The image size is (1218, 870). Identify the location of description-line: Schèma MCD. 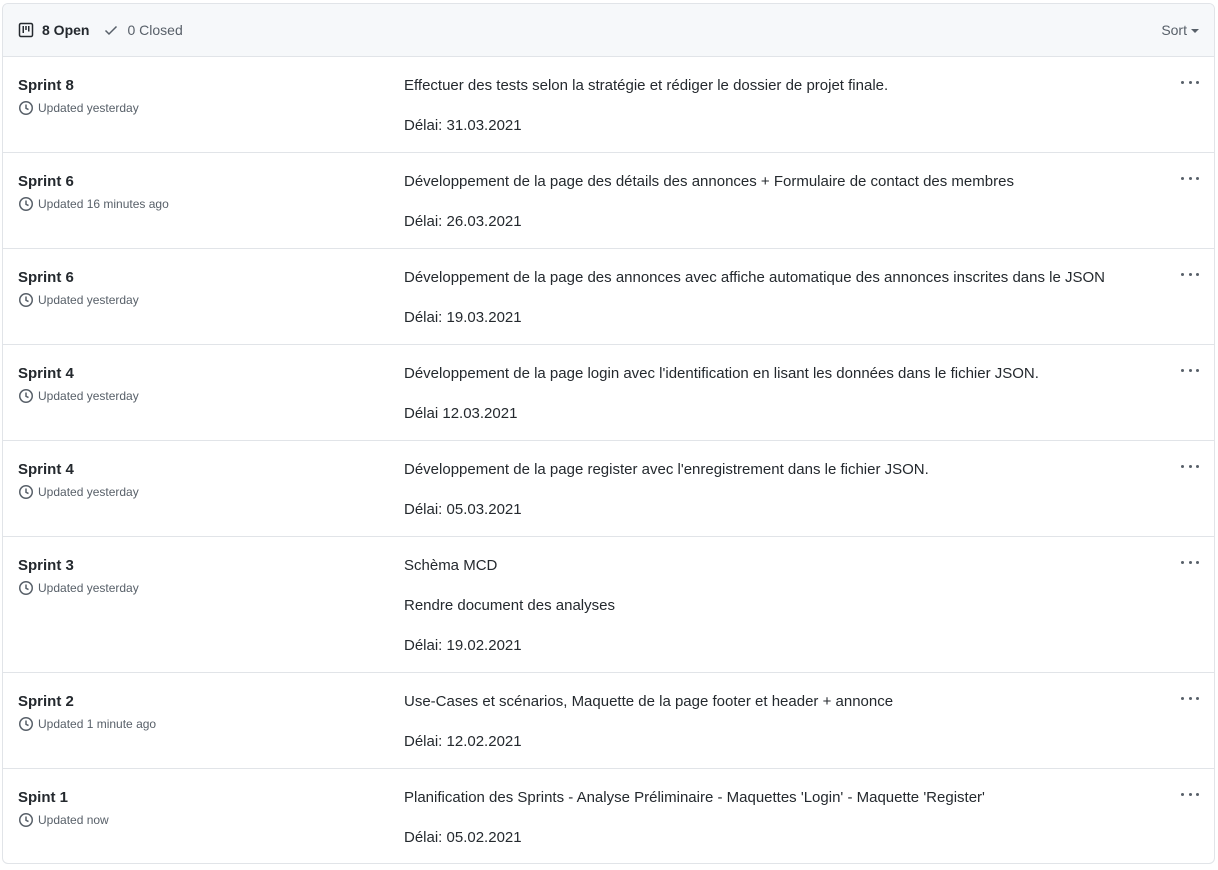
(451, 565).